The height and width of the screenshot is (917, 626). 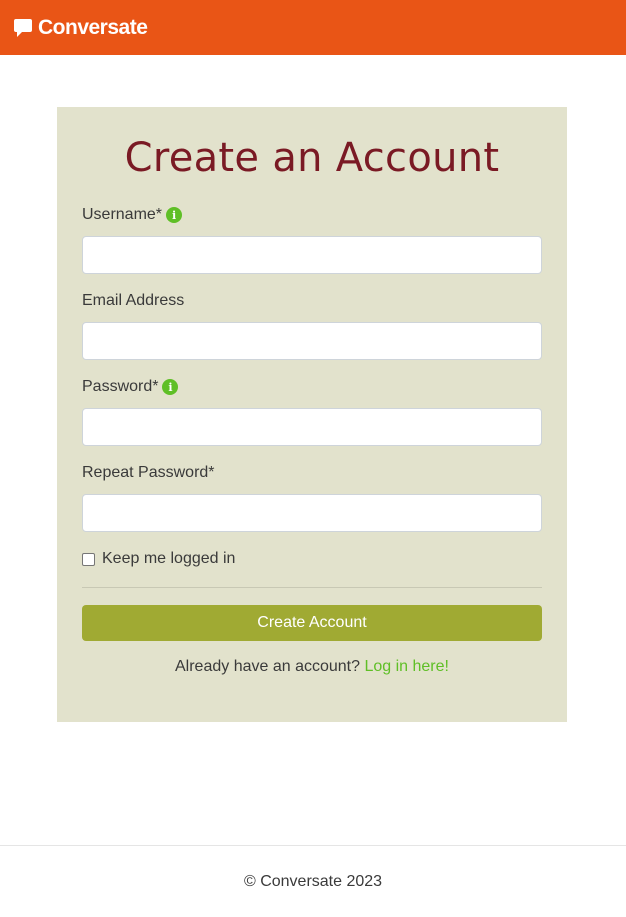 What do you see at coordinates (312, 623) in the screenshot?
I see `create-account-button: Create Account` at bounding box center [312, 623].